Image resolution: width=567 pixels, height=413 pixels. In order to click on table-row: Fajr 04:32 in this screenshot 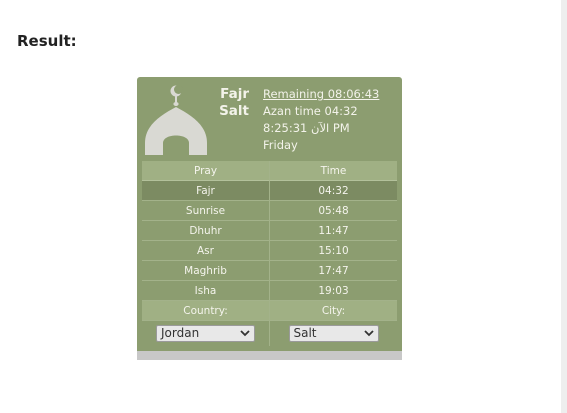, I will do `click(269, 191)`.